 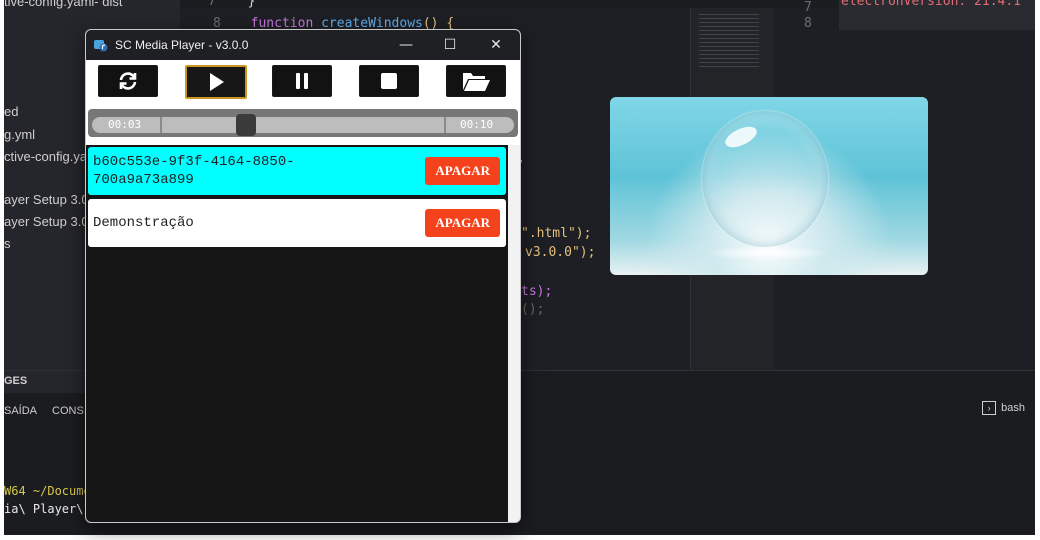 What do you see at coordinates (63, 4) in the screenshot?
I see `sidebar-file: tive-config.yaml- dist` at bounding box center [63, 4].